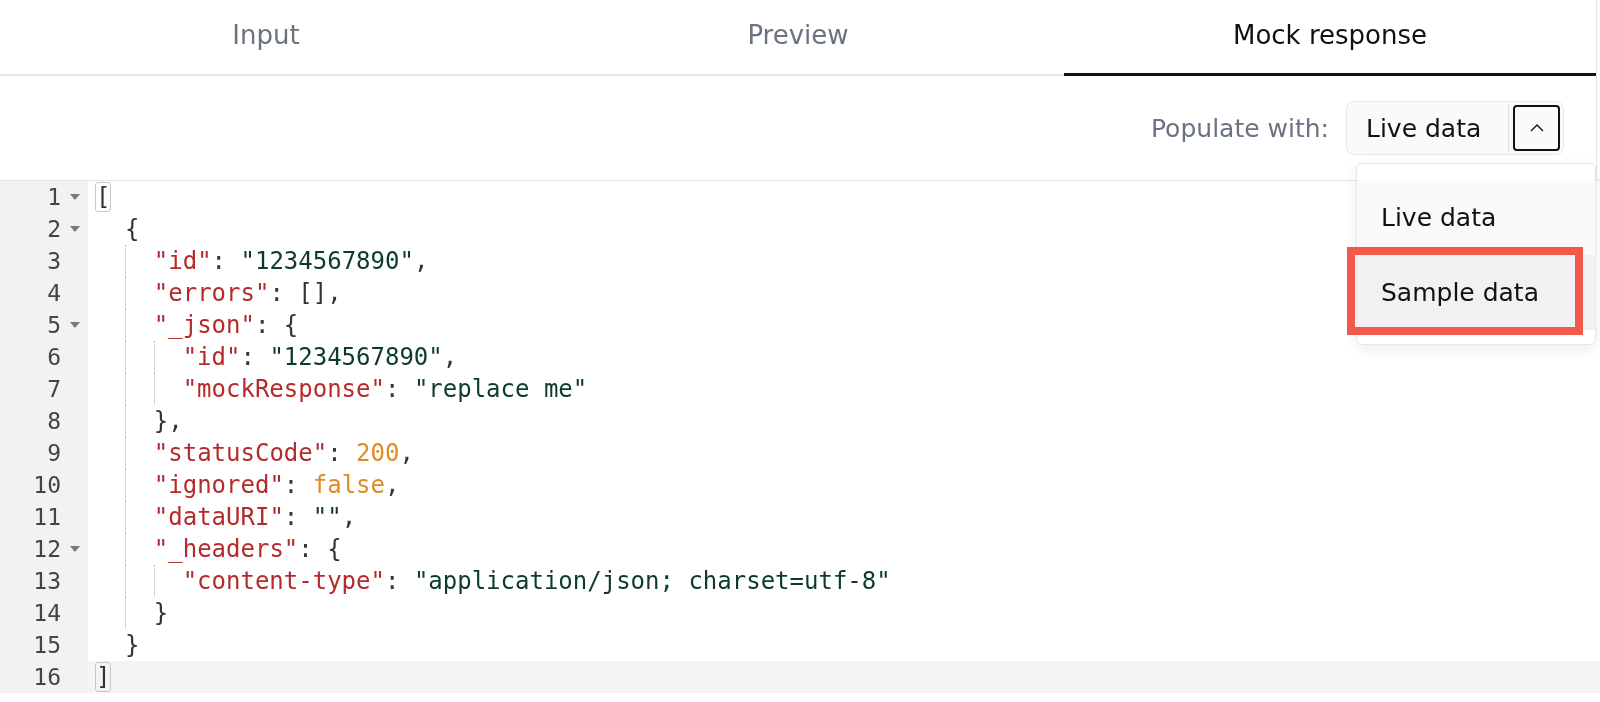 This screenshot has width=1600, height=702. Describe the element at coordinates (54, 325) in the screenshot. I see `line-number: 5` at that location.